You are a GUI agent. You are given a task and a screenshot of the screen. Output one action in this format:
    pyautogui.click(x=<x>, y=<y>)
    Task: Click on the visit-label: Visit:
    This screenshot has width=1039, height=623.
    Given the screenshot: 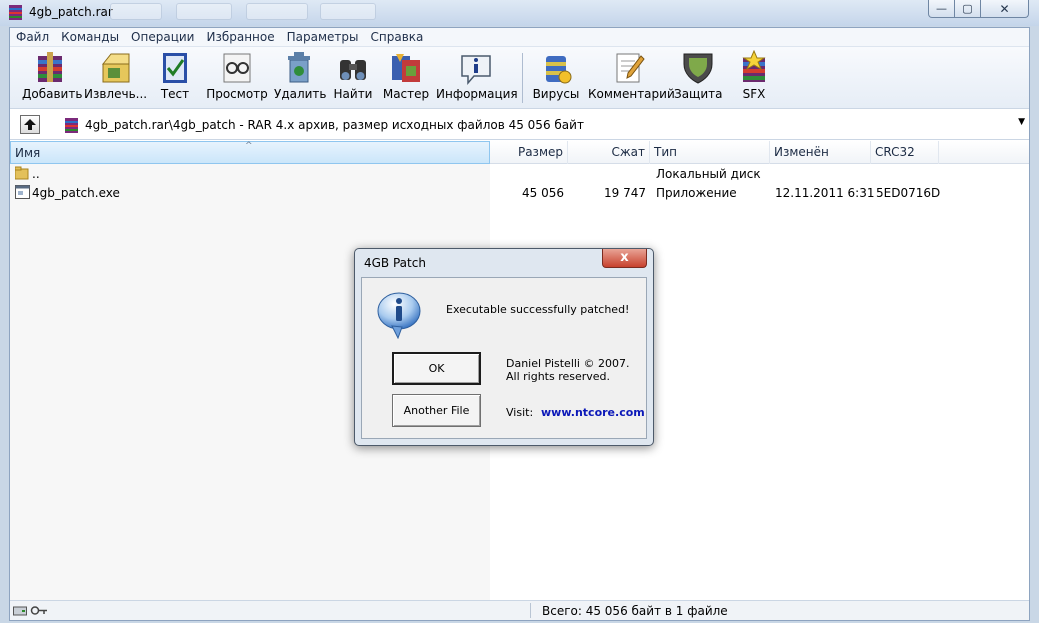 What is the action you would take?
    pyautogui.click(x=520, y=412)
    